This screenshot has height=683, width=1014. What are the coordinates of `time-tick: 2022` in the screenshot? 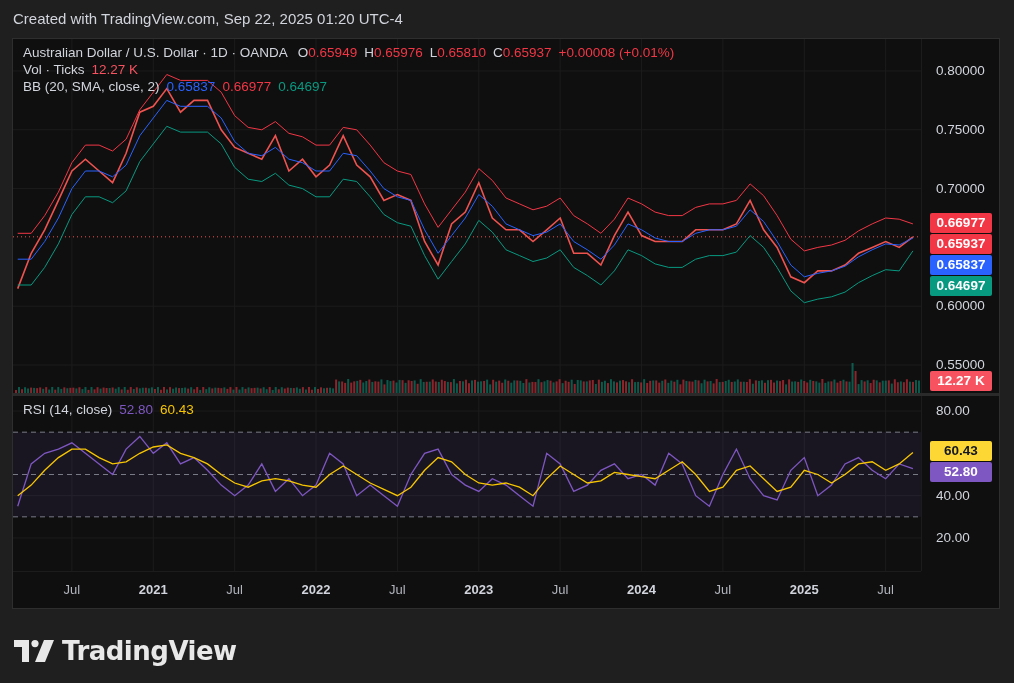 It's located at (316, 589).